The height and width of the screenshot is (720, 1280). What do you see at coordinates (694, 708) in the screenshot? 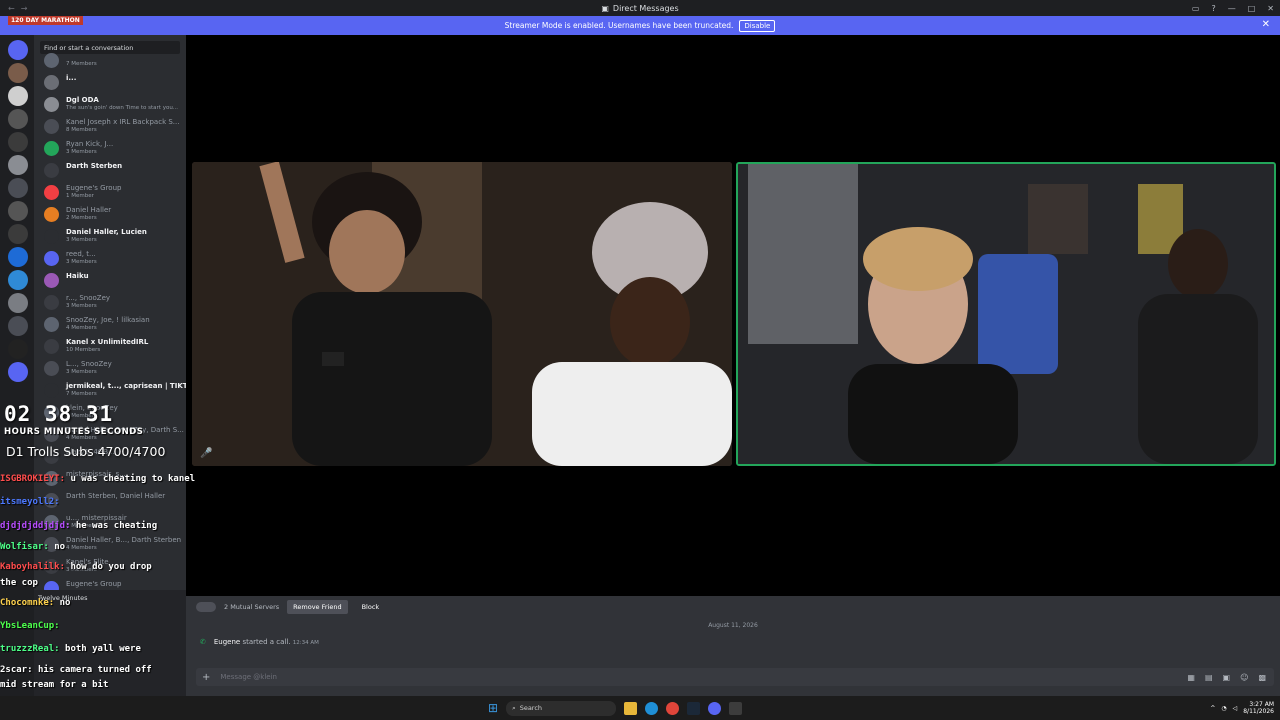
I see `steam-icon` at bounding box center [694, 708].